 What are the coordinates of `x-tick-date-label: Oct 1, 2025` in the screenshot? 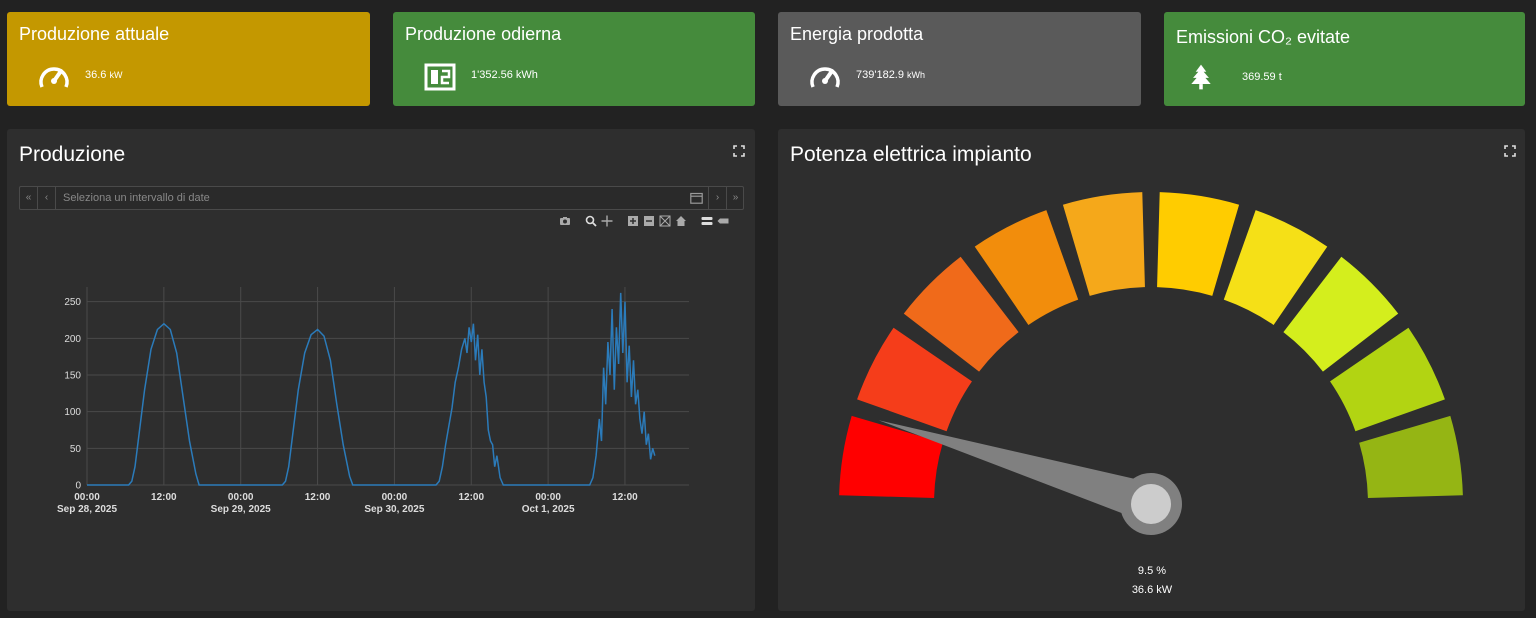 It's located at (548, 509).